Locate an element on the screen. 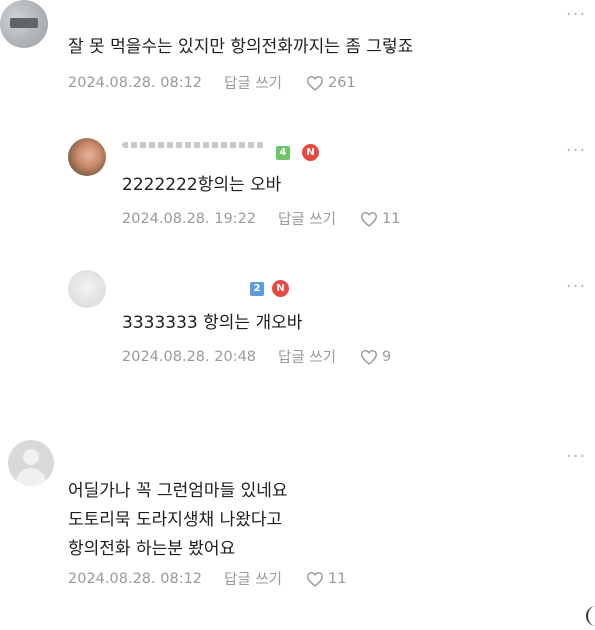 The height and width of the screenshot is (630, 595). comment-date: 2024.08.28. 19:22 is located at coordinates (189, 218).